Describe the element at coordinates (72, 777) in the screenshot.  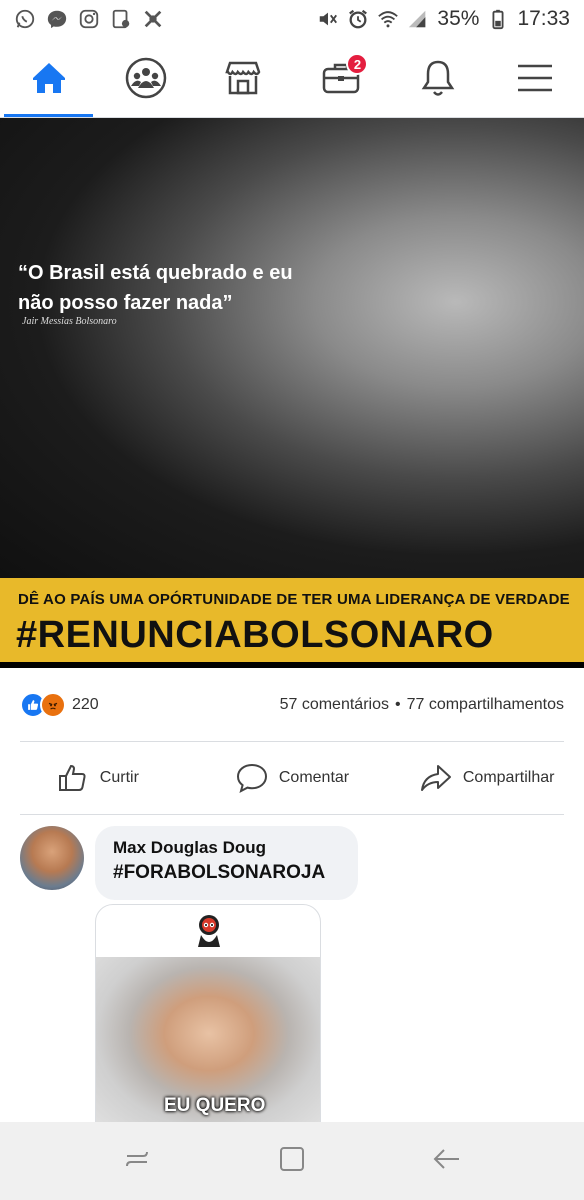
I see `thumbs-up-icon` at that location.